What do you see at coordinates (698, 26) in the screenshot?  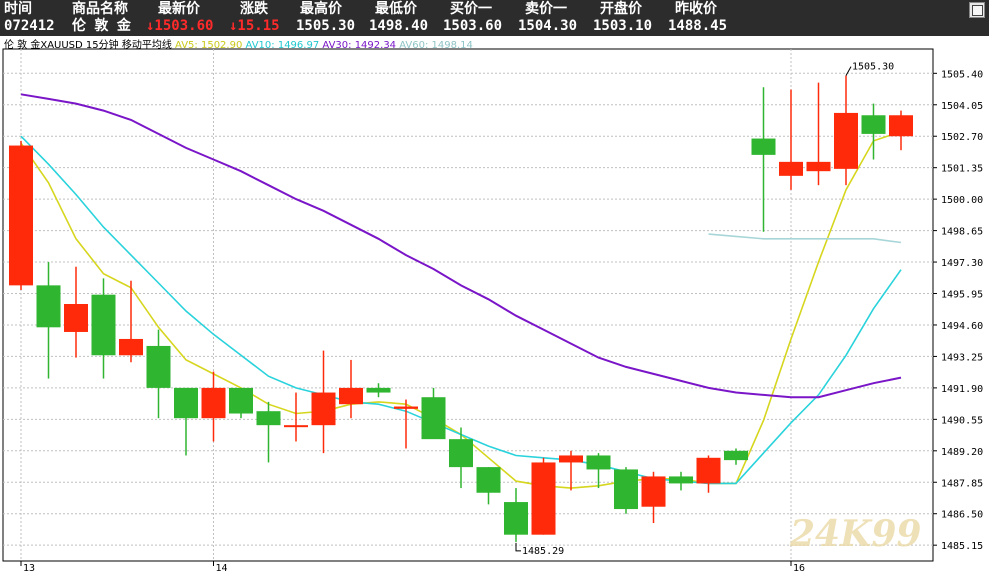 I see `prev-close-price: 1488.45` at bounding box center [698, 26].